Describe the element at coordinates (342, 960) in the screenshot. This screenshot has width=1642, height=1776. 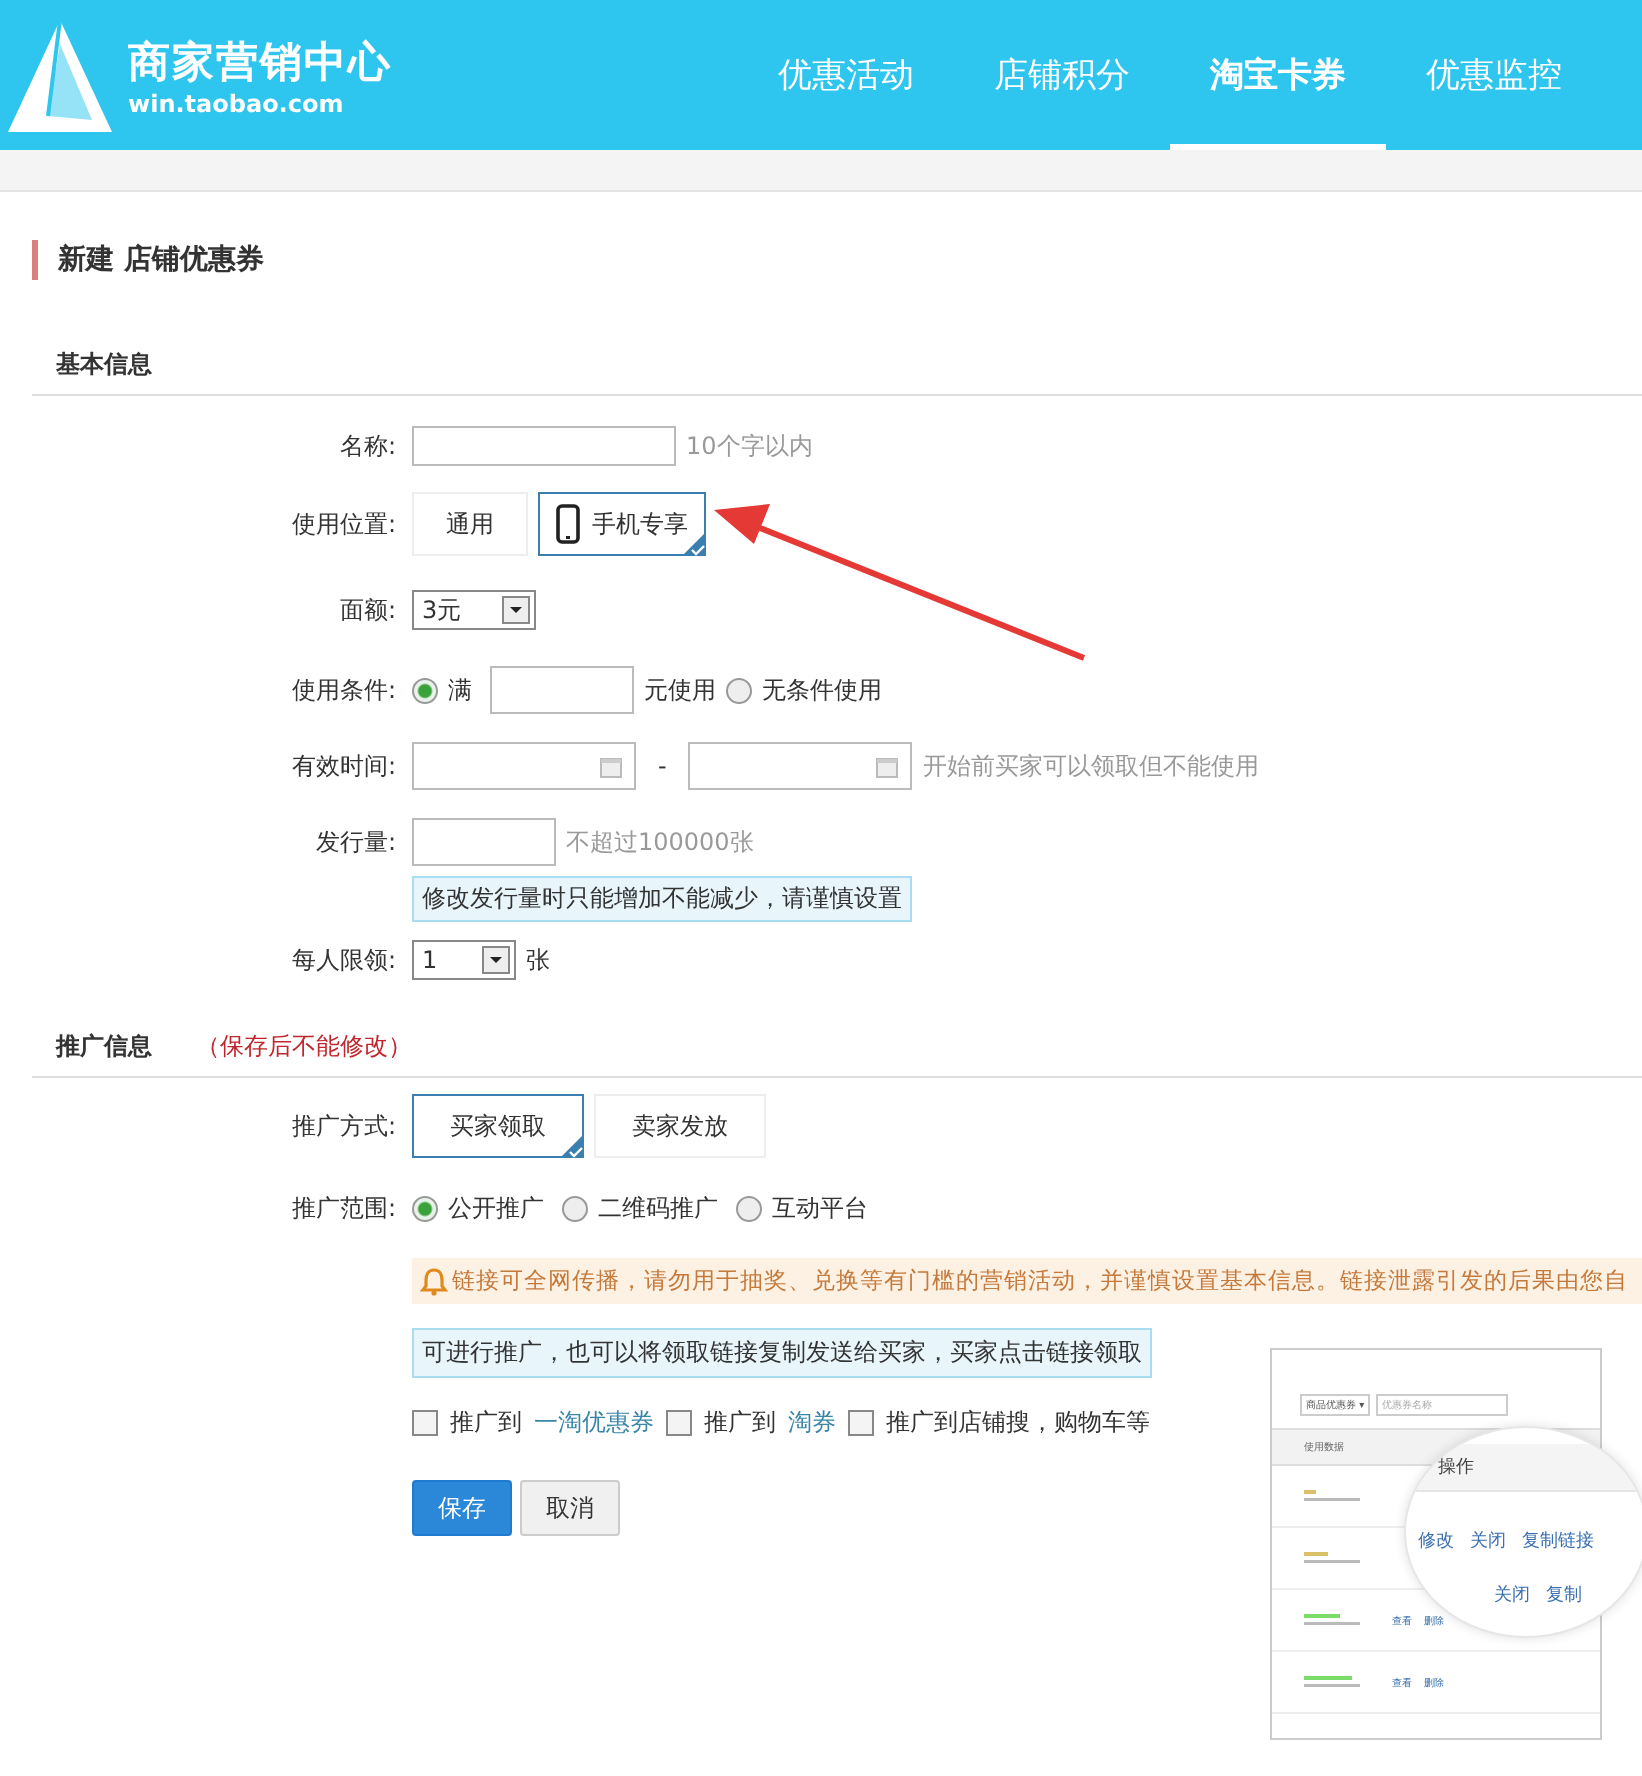
I see `field-label: 每人限领:` at that location.